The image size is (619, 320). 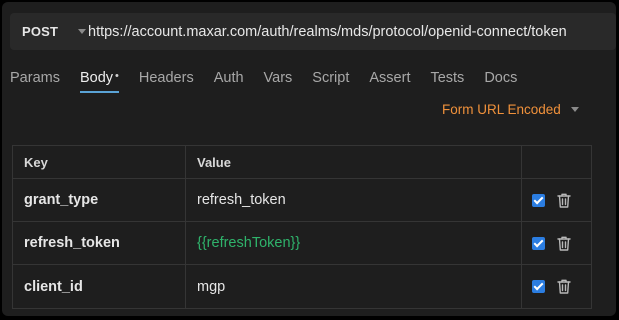 What do you see at coordinates (99, 243) in the screenshot?
I see `param-key: refresh_token` at bounding box center [99, 243].